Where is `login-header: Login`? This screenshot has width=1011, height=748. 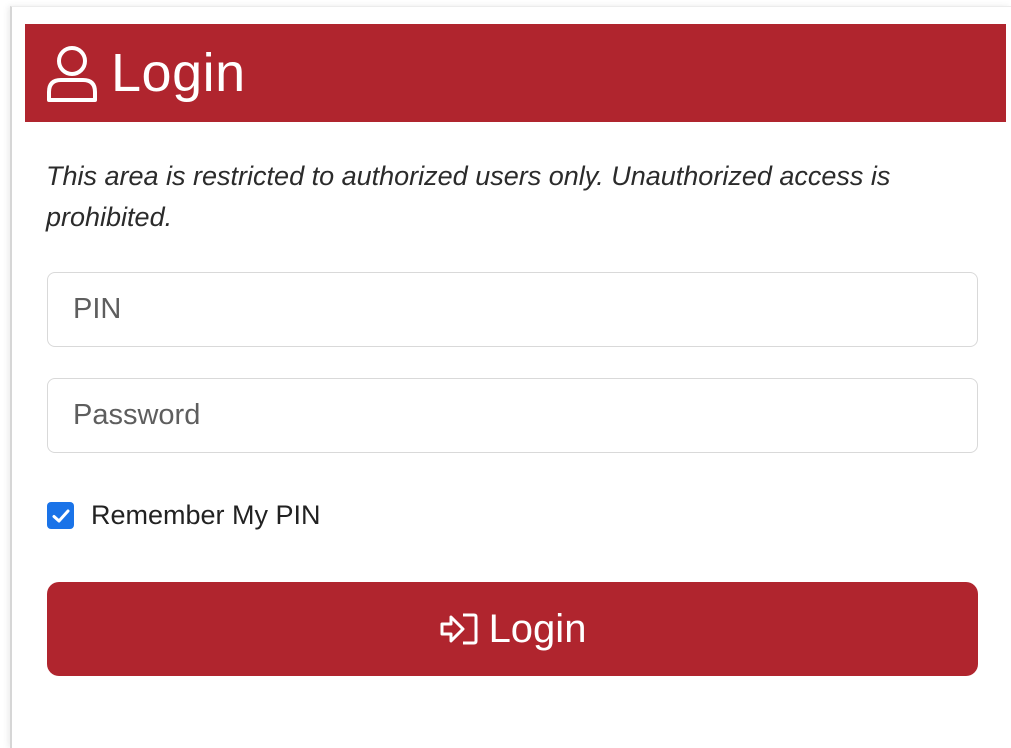
login-header: Login is located at coordinates (515, 73).